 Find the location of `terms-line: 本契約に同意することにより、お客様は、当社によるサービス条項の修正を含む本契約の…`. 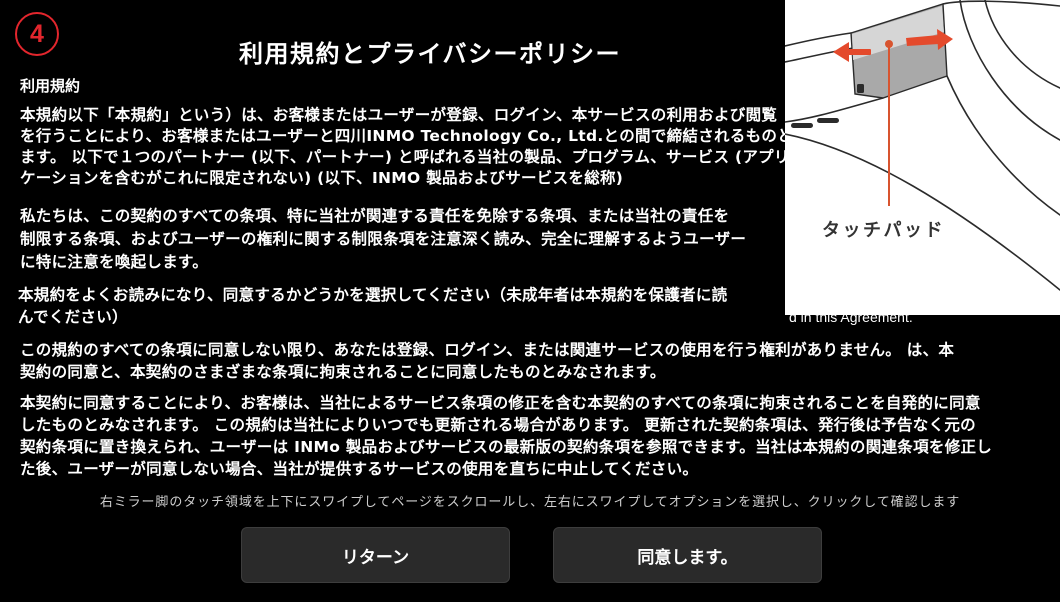

terms-line: 本契約に同意することにより、お客様は、当社によるサービス条項の修正を含む本契約の… is located at coordinates (500, 403).